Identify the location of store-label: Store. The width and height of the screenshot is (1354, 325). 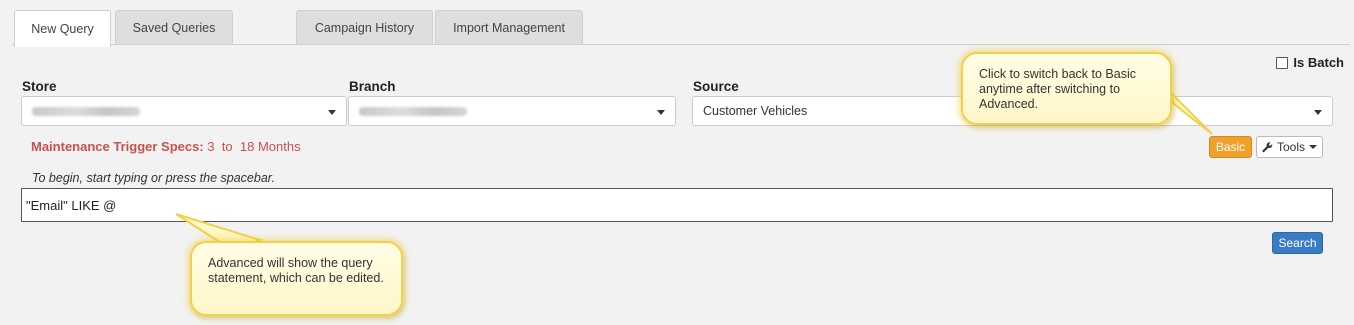
(39, 86).